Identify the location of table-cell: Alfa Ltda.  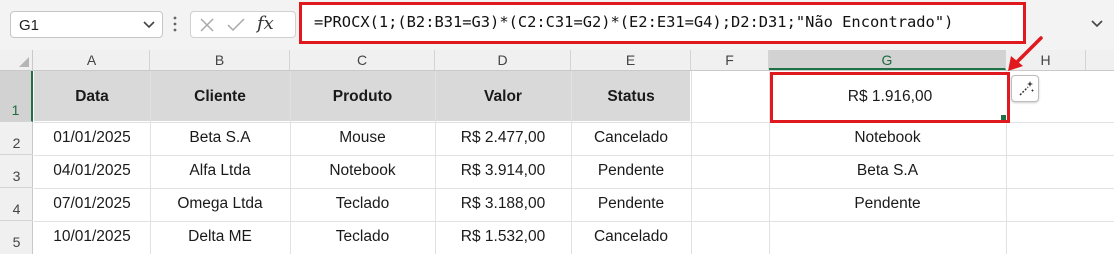
(220, 171).